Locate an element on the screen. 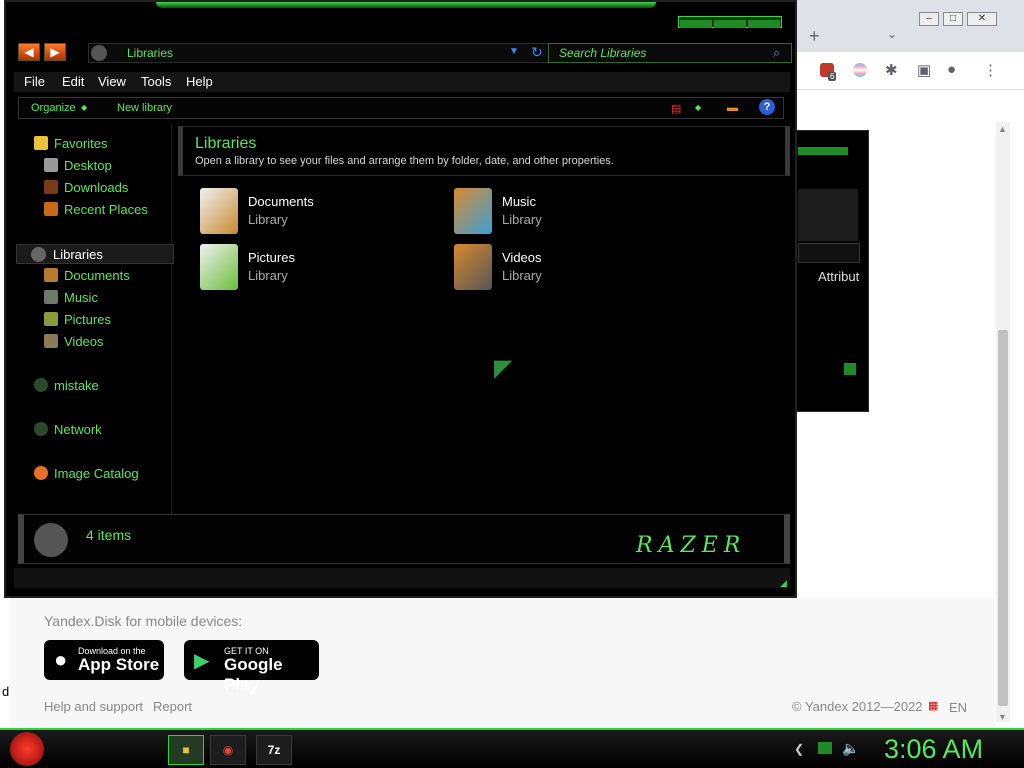  nav-mistake: mistake is located at coordinates (66, 385).